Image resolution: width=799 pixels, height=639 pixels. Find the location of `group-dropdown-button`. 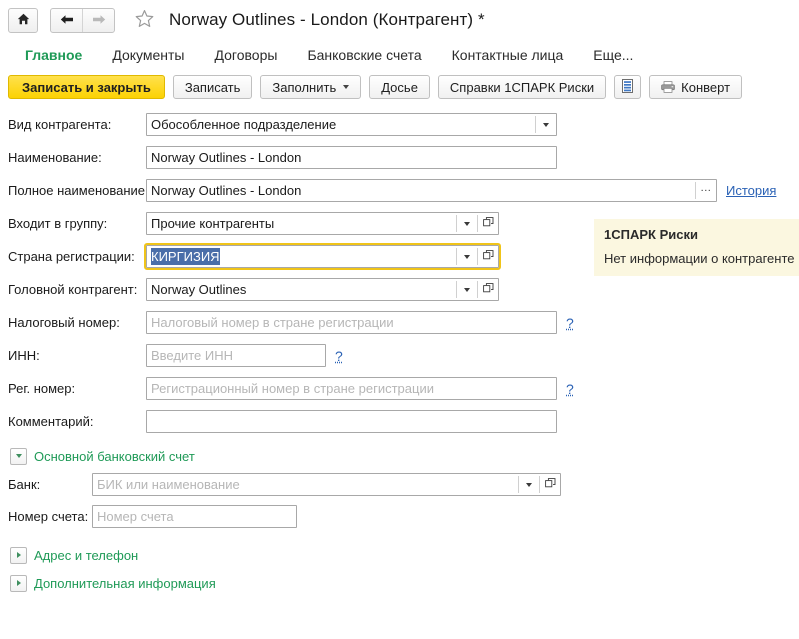

group-dropdown-button is located at coordinates (467, 223).